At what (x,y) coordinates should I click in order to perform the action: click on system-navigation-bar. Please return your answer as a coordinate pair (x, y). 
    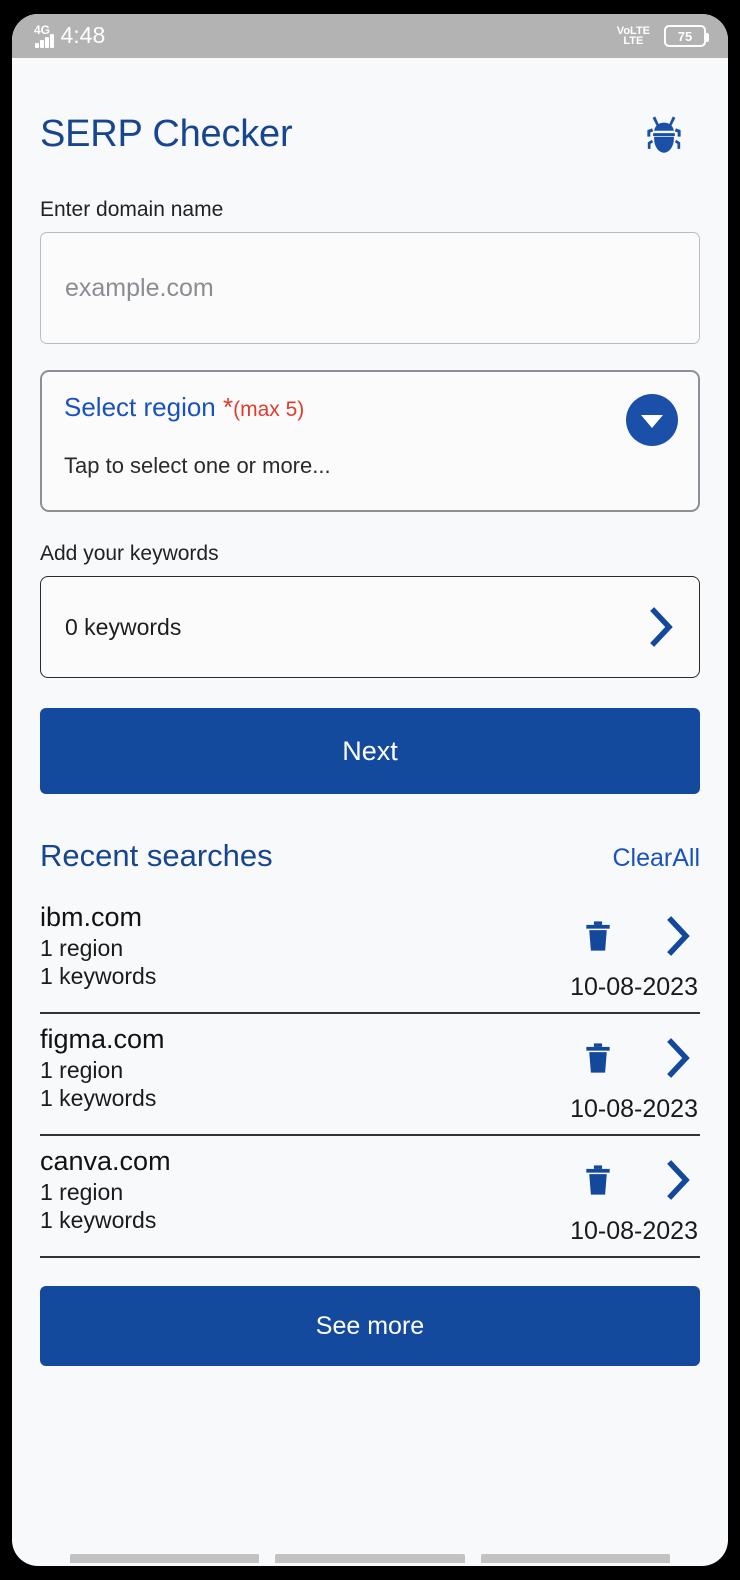
    Looking at the image, I should click on (370, 1557).